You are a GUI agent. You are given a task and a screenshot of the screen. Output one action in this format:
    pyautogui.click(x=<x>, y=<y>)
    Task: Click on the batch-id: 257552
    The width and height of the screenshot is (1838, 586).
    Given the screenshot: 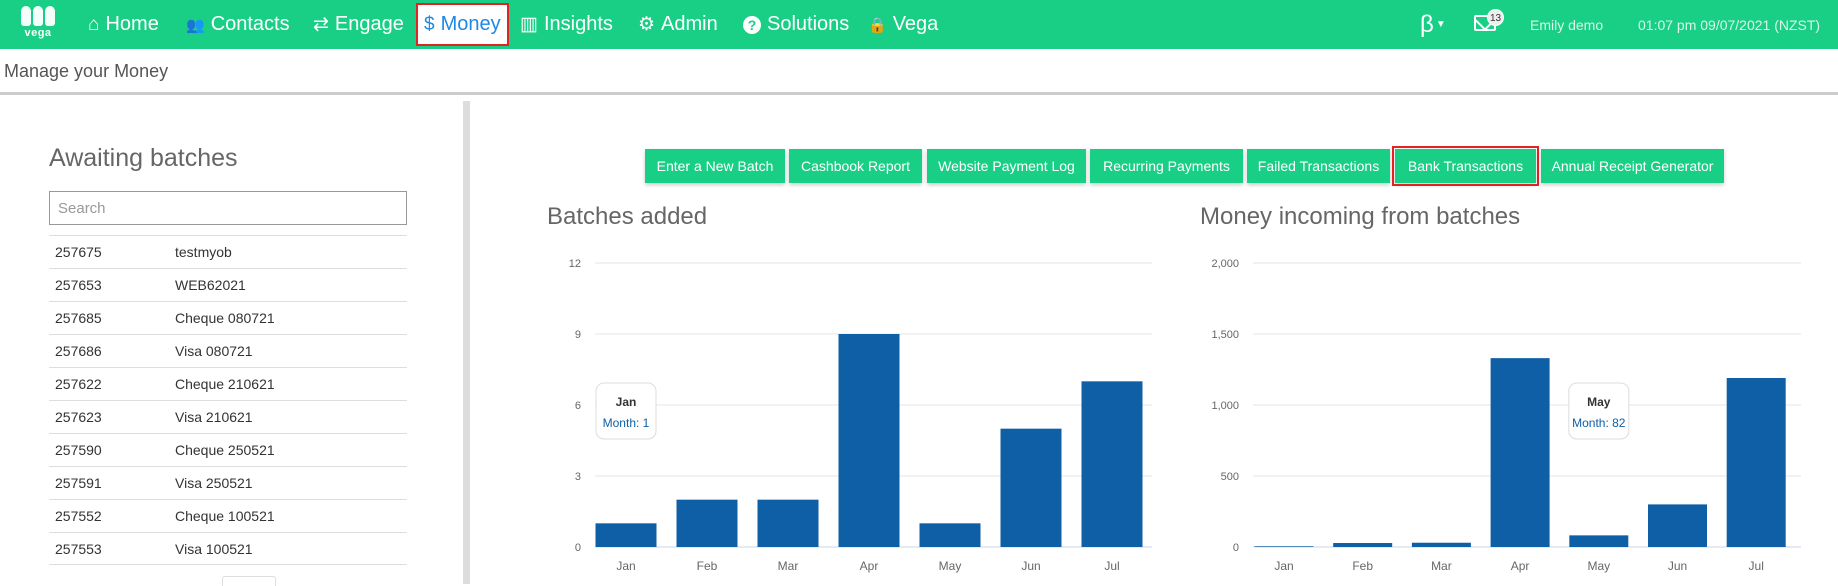 What is the action you would take?
    pyautogui.click(x=78, y=516)
    